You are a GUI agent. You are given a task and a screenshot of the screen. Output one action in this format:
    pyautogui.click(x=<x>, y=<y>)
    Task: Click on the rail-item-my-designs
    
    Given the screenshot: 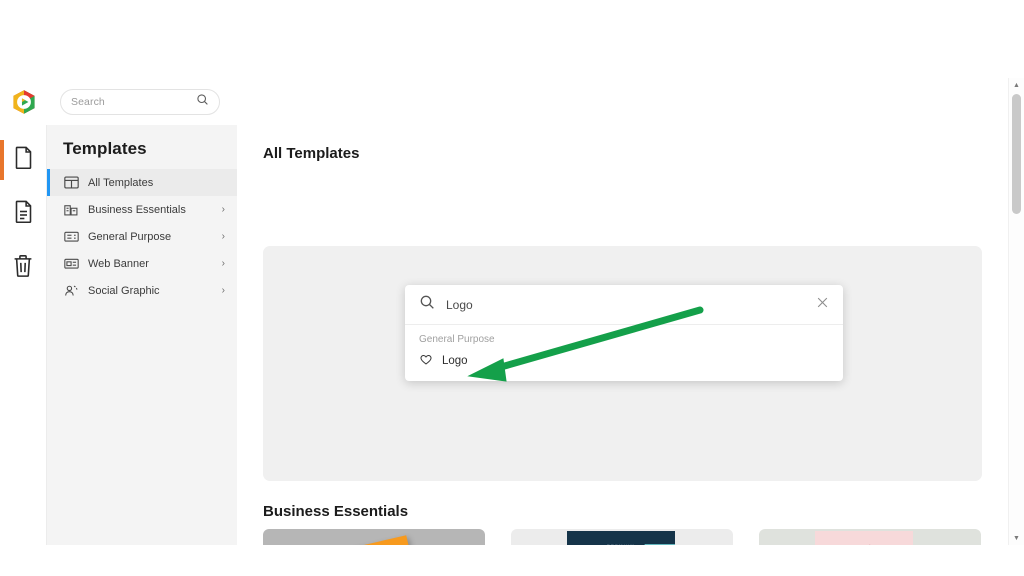 What is the action you would take?
    pyautogui.click(x=23, y=214)
    